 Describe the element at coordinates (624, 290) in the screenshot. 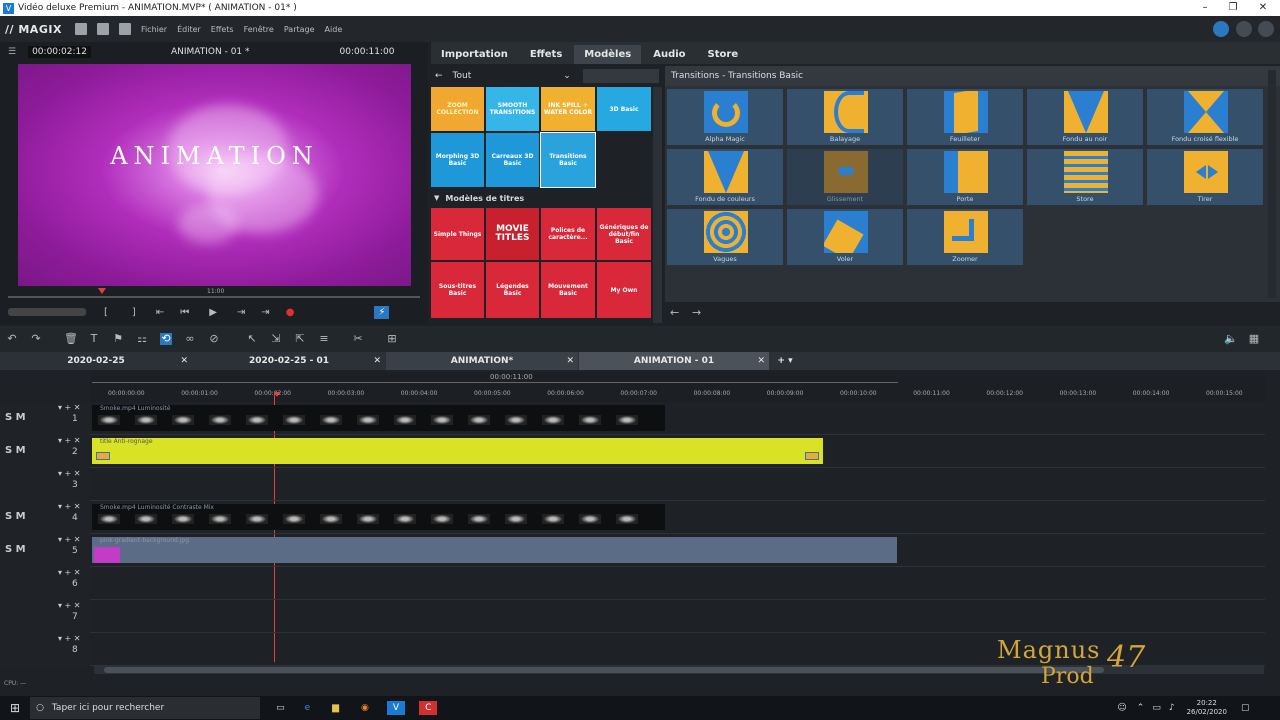

I see `tile-my-own: My Own` at that location.